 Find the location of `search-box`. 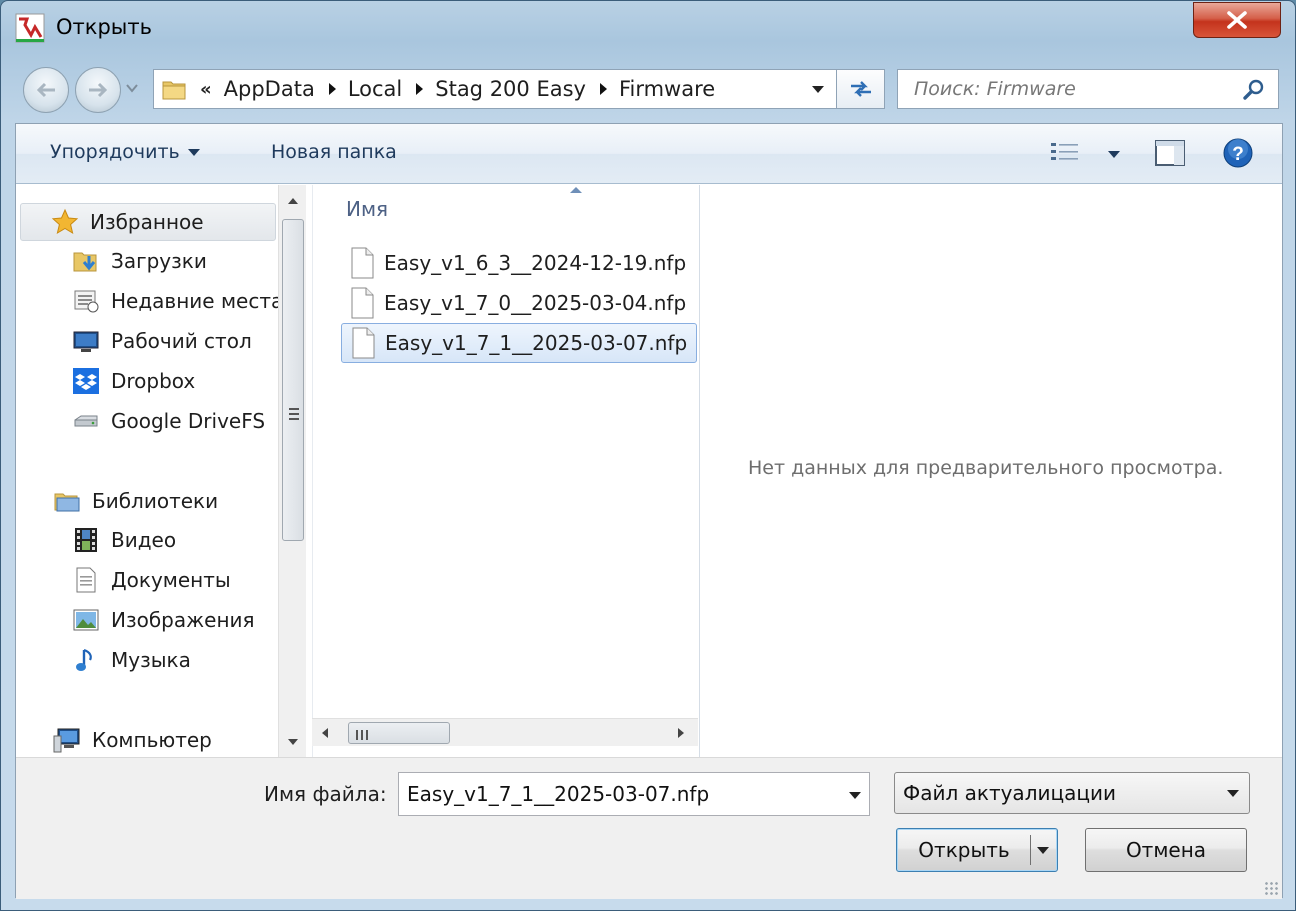

search-box is located at coordinates (1088, 89).